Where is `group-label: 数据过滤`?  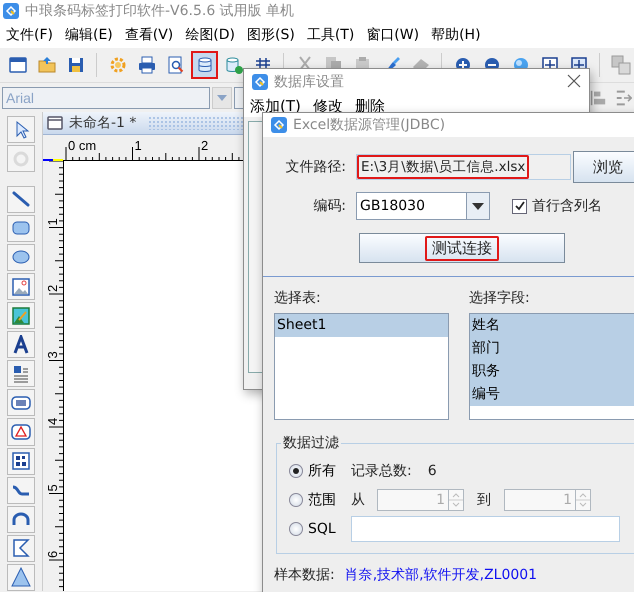 group-label: 数据过滤 is located at coordinates (311, 443).